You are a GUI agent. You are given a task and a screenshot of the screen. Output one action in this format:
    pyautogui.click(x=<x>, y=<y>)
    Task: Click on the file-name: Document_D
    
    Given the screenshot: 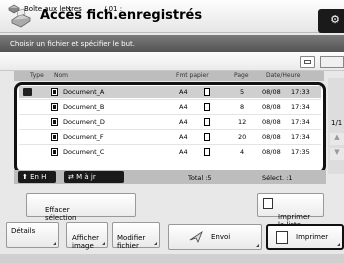 What is the action you would take?
    pyautogui.click(x=84, y=122)
    